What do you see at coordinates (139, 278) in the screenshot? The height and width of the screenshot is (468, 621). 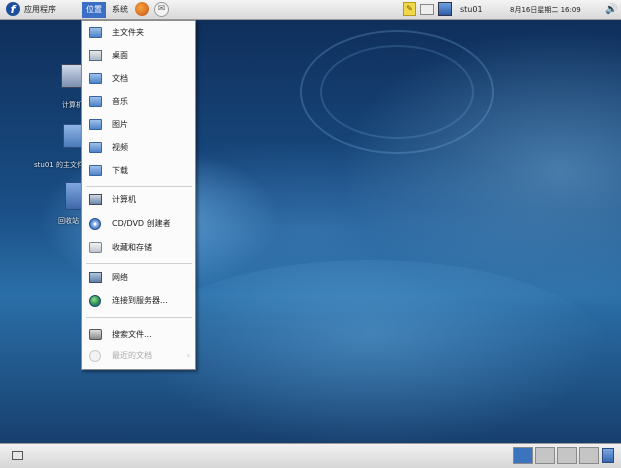 I see `menu-item-network: 网络` at bounding box center [139, 278].